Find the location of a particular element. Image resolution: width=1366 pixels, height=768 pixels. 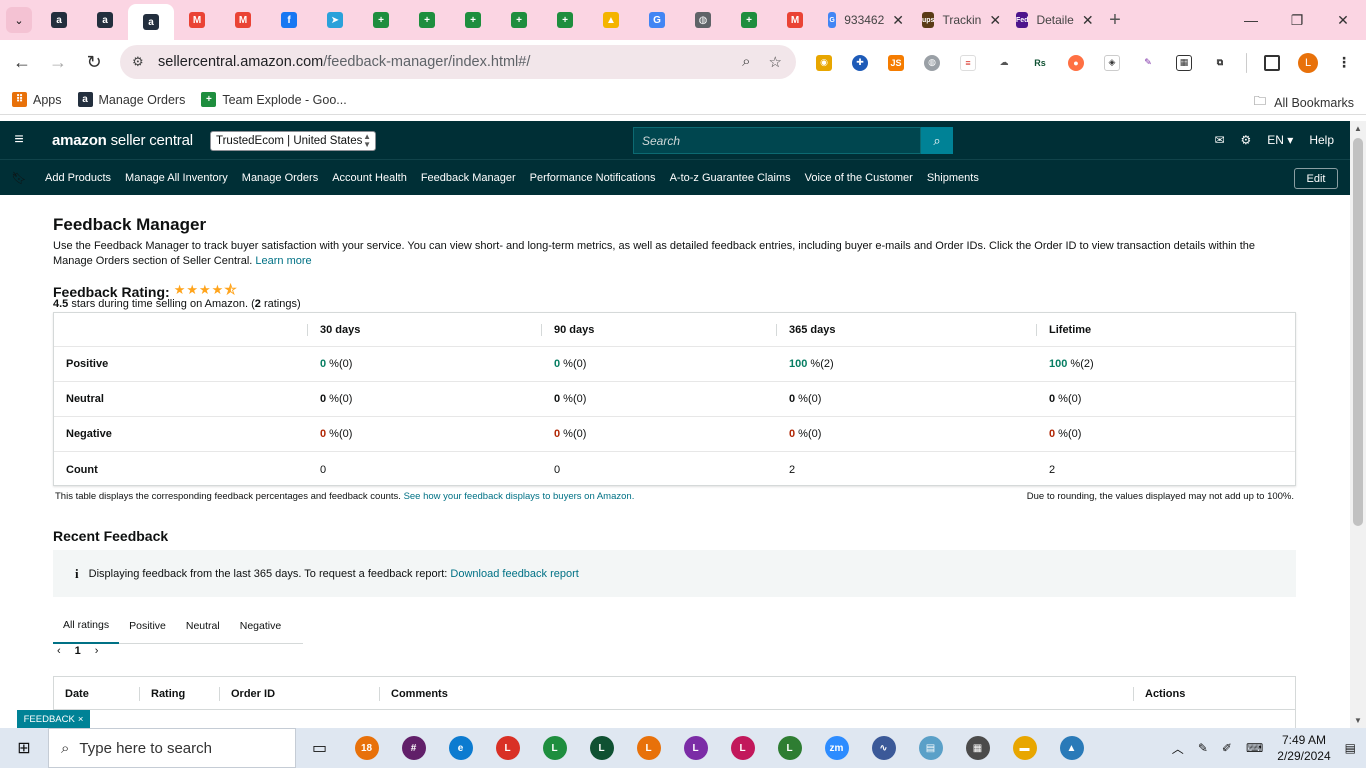

task-view-icon: ▭ is located at coordinates (319, 748).